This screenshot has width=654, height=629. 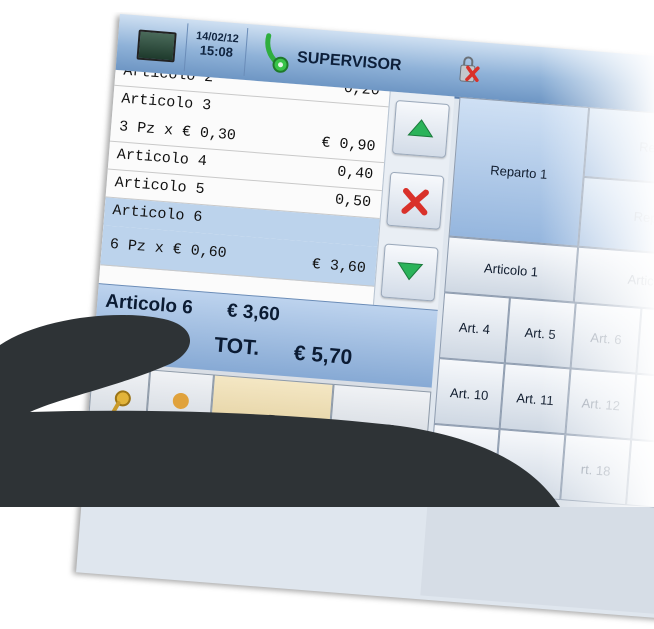 I want to click on receipt-row-amount: € 3,60, so click(x=339, y=266).